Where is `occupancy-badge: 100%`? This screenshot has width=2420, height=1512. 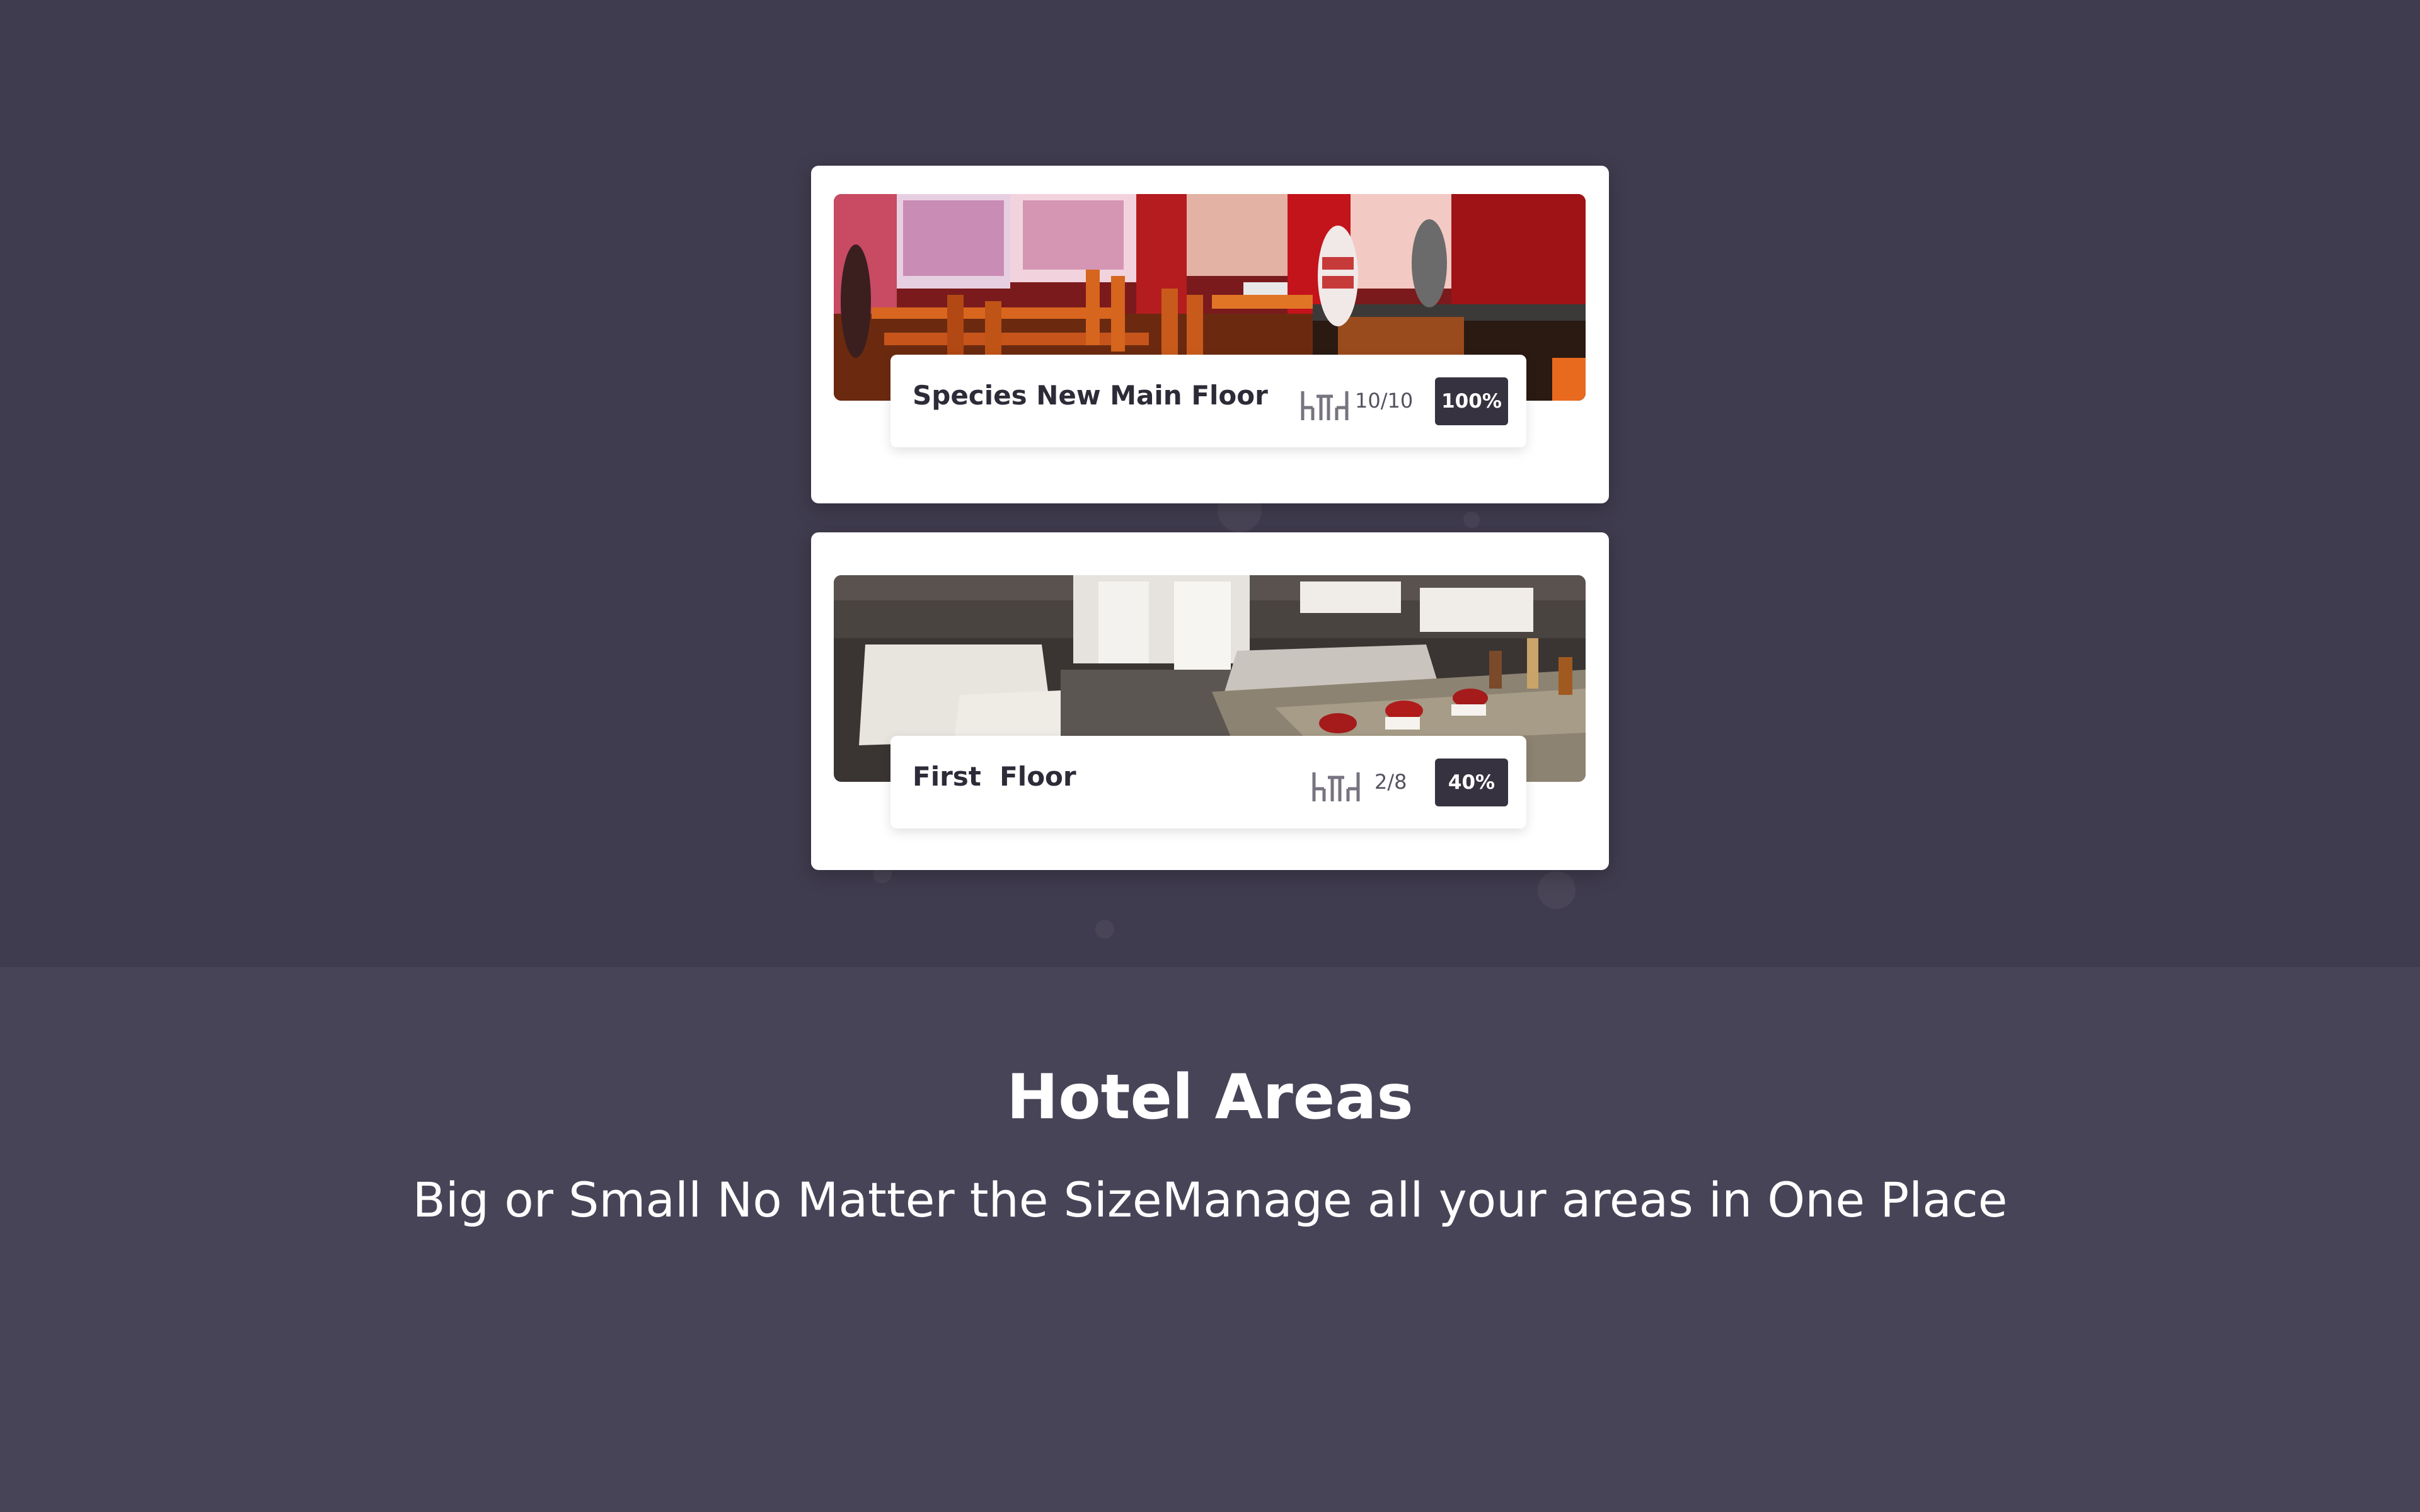 occupancy-badge: 100% is located at coordinates (1472, 401).